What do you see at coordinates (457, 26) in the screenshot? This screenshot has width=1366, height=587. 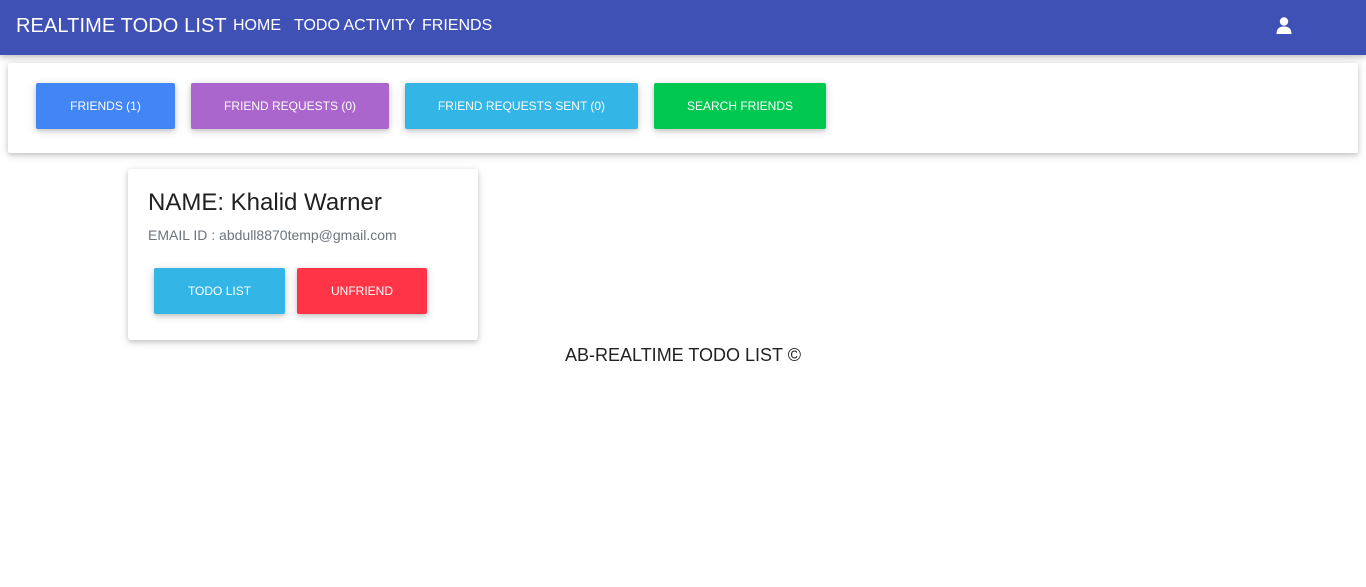 I see `nav-link-friends: FRIENDS` at bounding box center [457, 26].